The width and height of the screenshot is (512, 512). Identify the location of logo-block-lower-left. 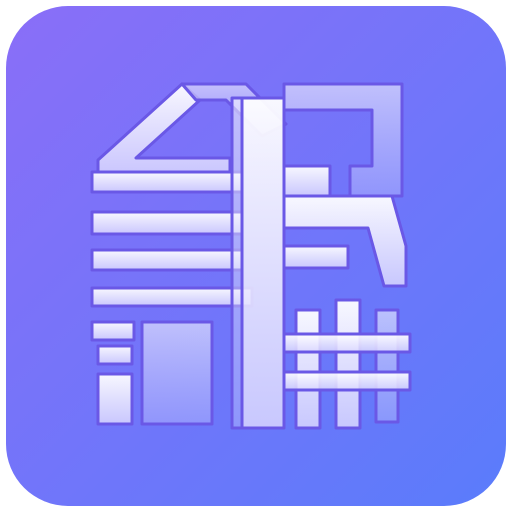
(113, 331).